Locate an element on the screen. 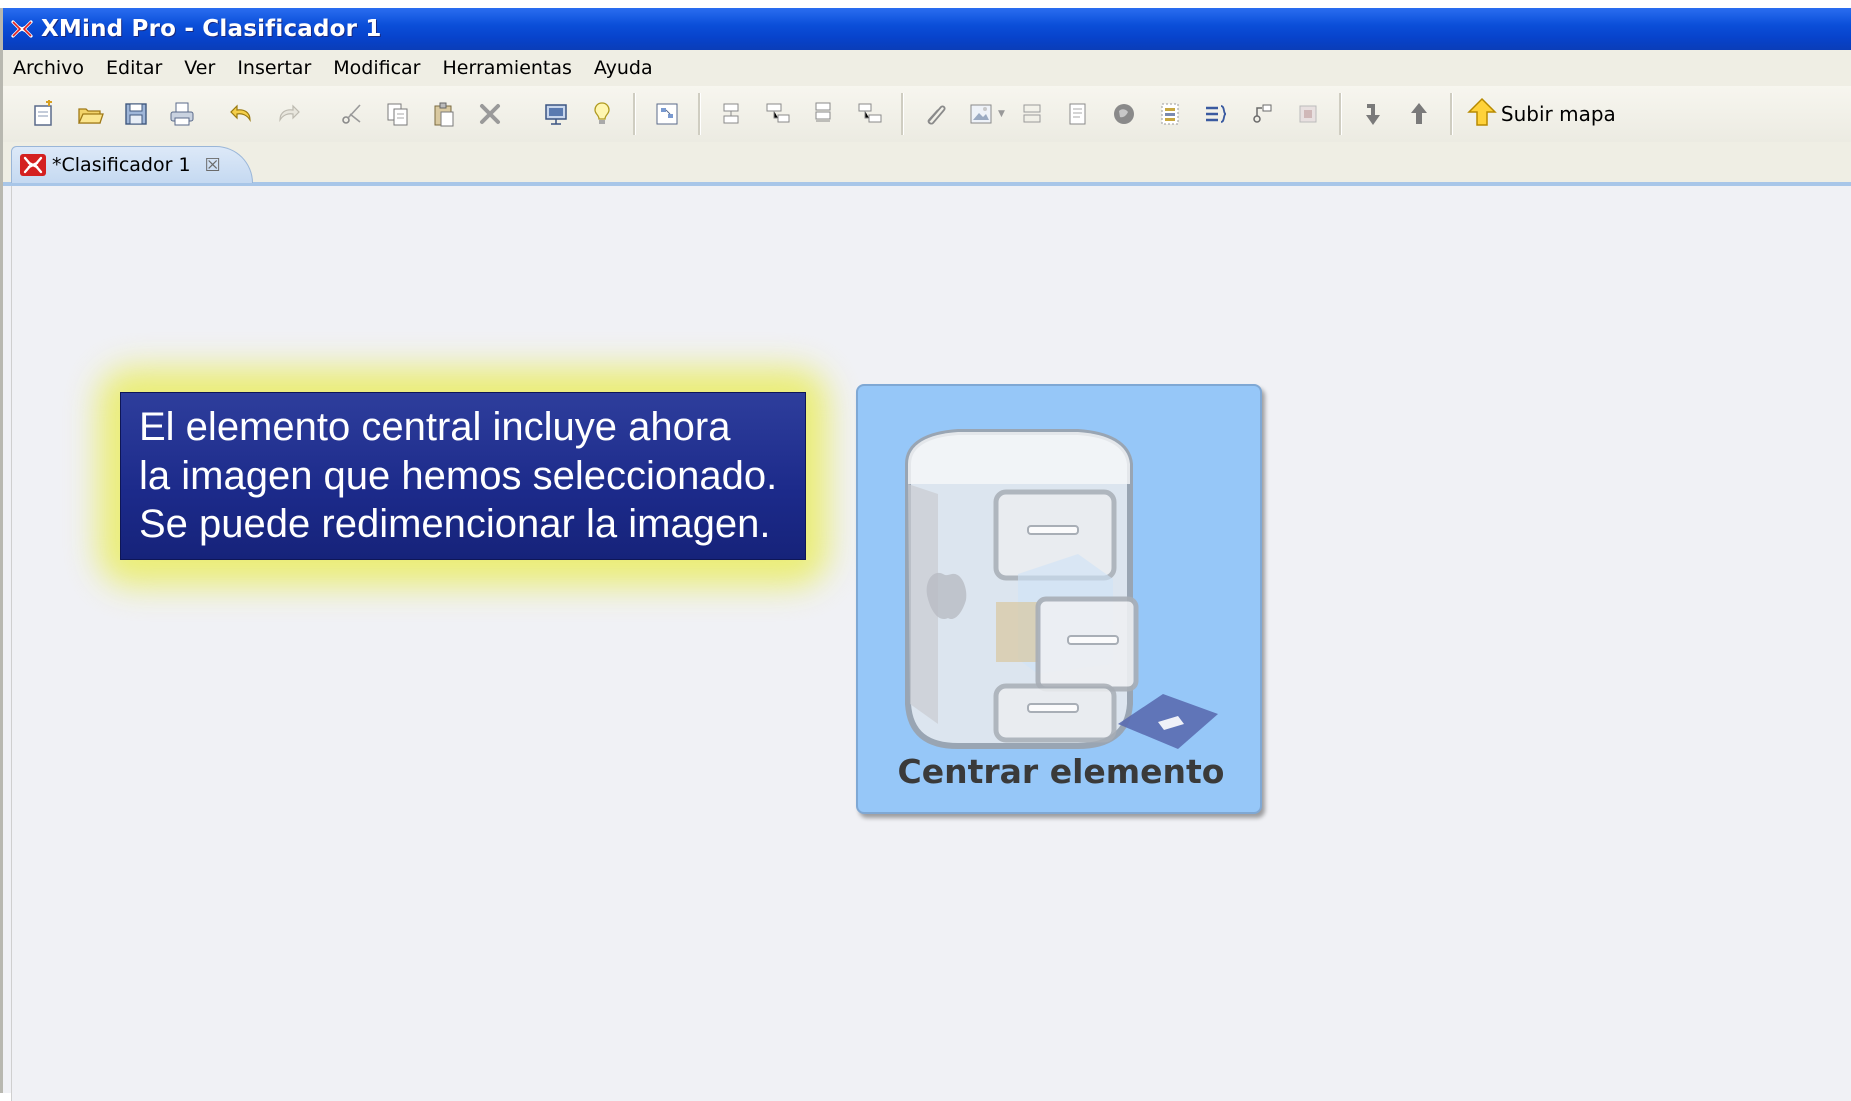 The height and width of the screenshot is (1101, 1851). menu-ver: Ver is located at coordinates (199, 68).